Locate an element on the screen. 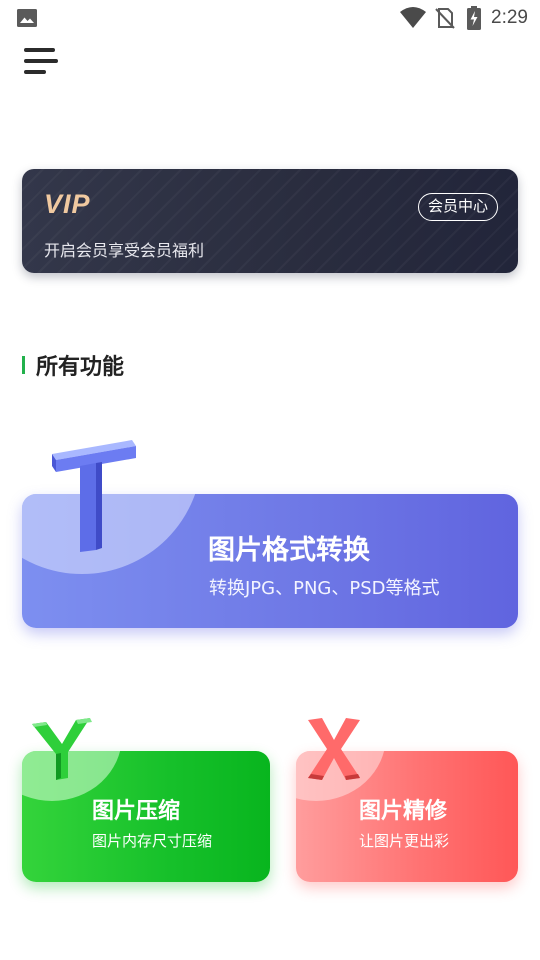  section-title: 所有功能 is located at coordinates (80, 367).